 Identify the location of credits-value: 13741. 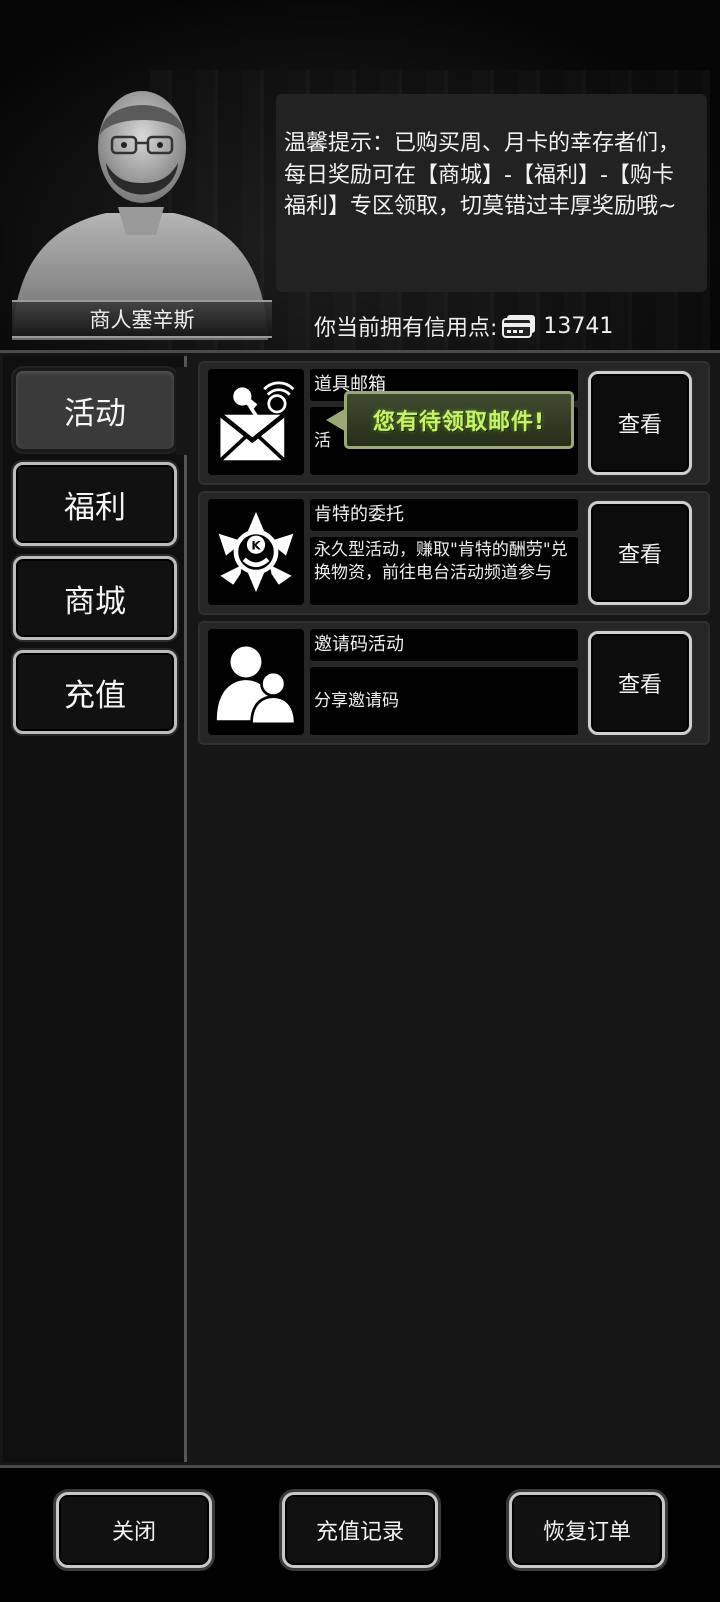
(578, 326).